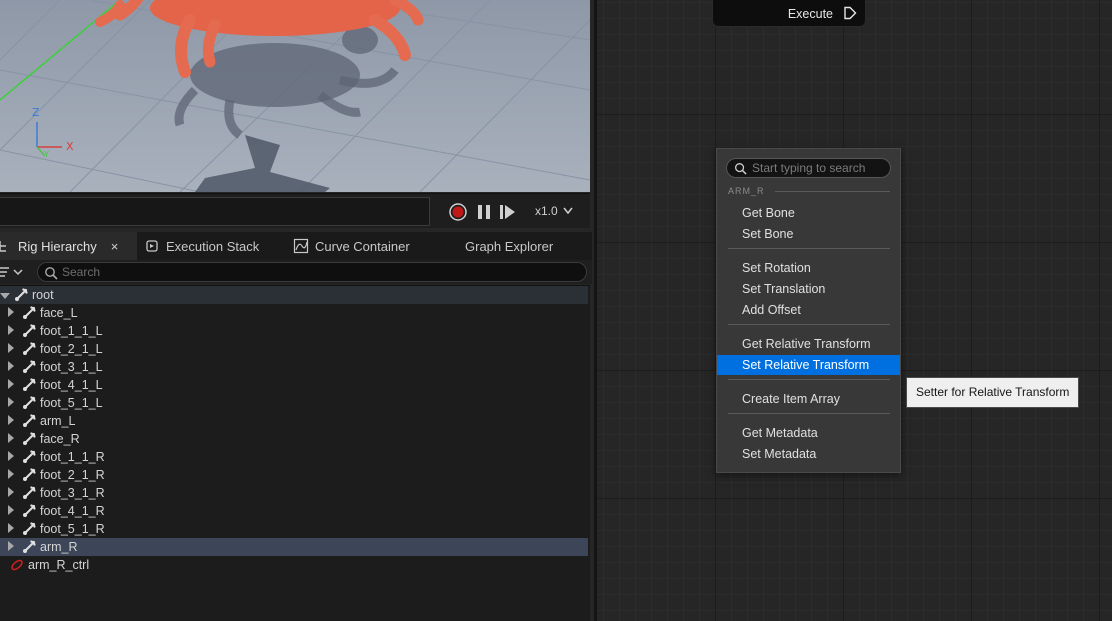 The image size is (1112, 621). Describe the element at coordinates (36, 112) in the screenshot. I see `axis-label-z: Z` at that location.